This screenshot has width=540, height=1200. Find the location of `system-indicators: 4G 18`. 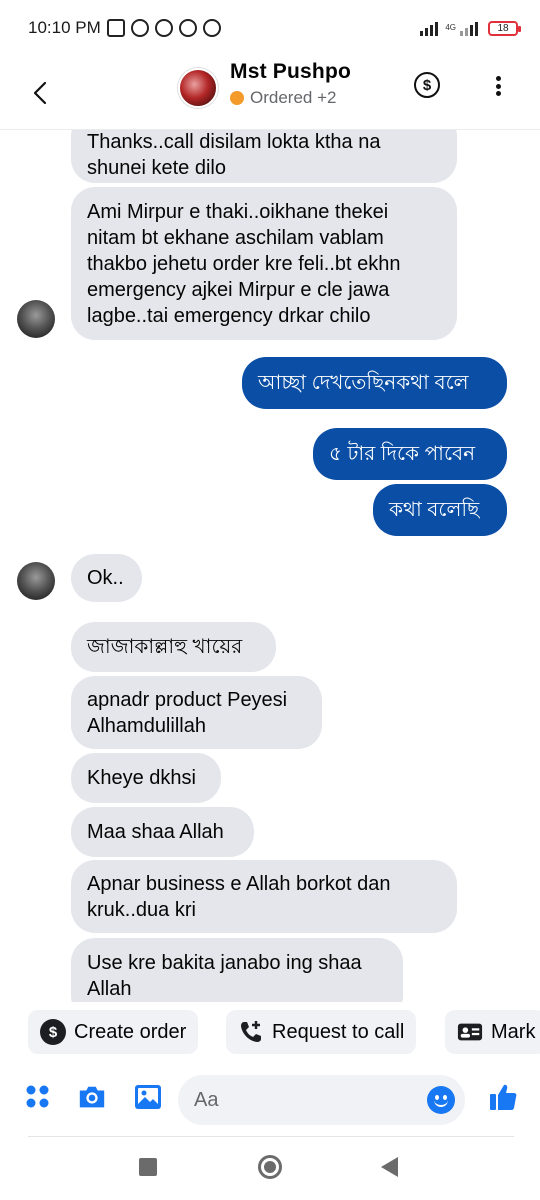

system-indicators: 4G 18 is located at coordinates (470, 28).